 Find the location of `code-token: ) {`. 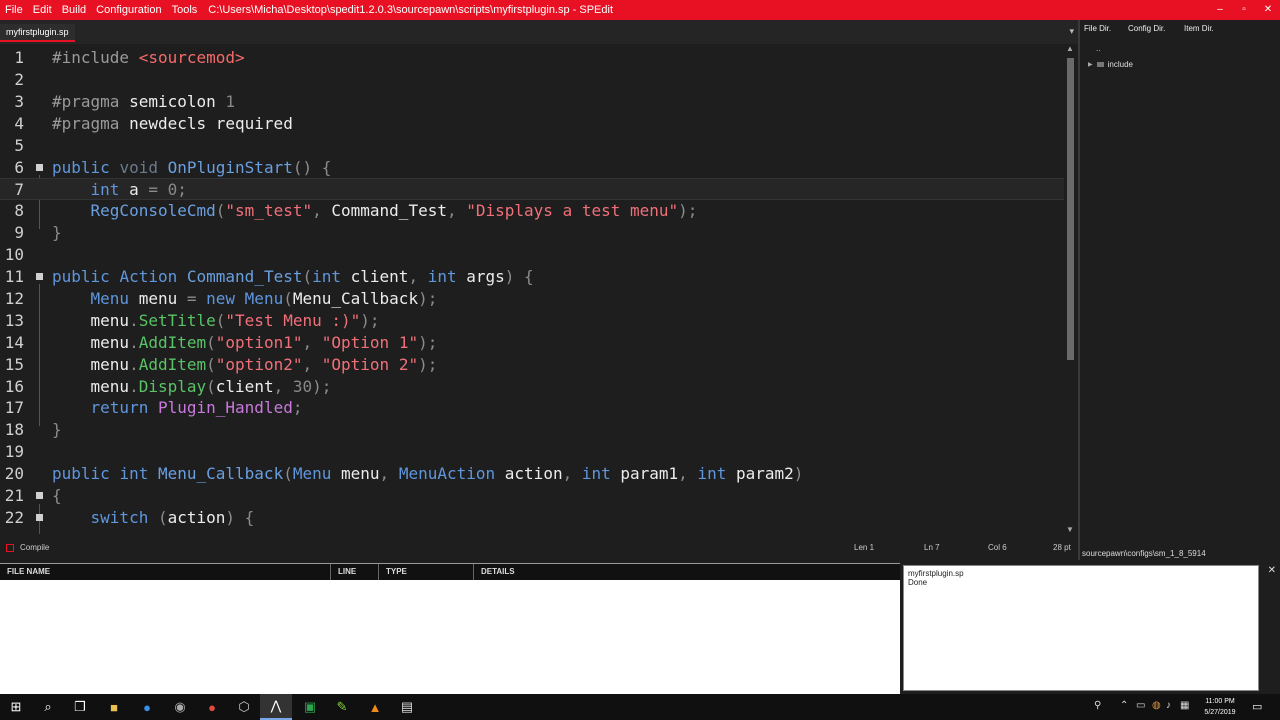

code-token: ) { is located at coordinates (519, 276).